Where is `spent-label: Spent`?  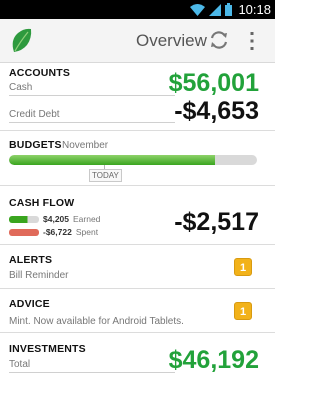 spent-label: Spent is located at coordinates (87, 232).